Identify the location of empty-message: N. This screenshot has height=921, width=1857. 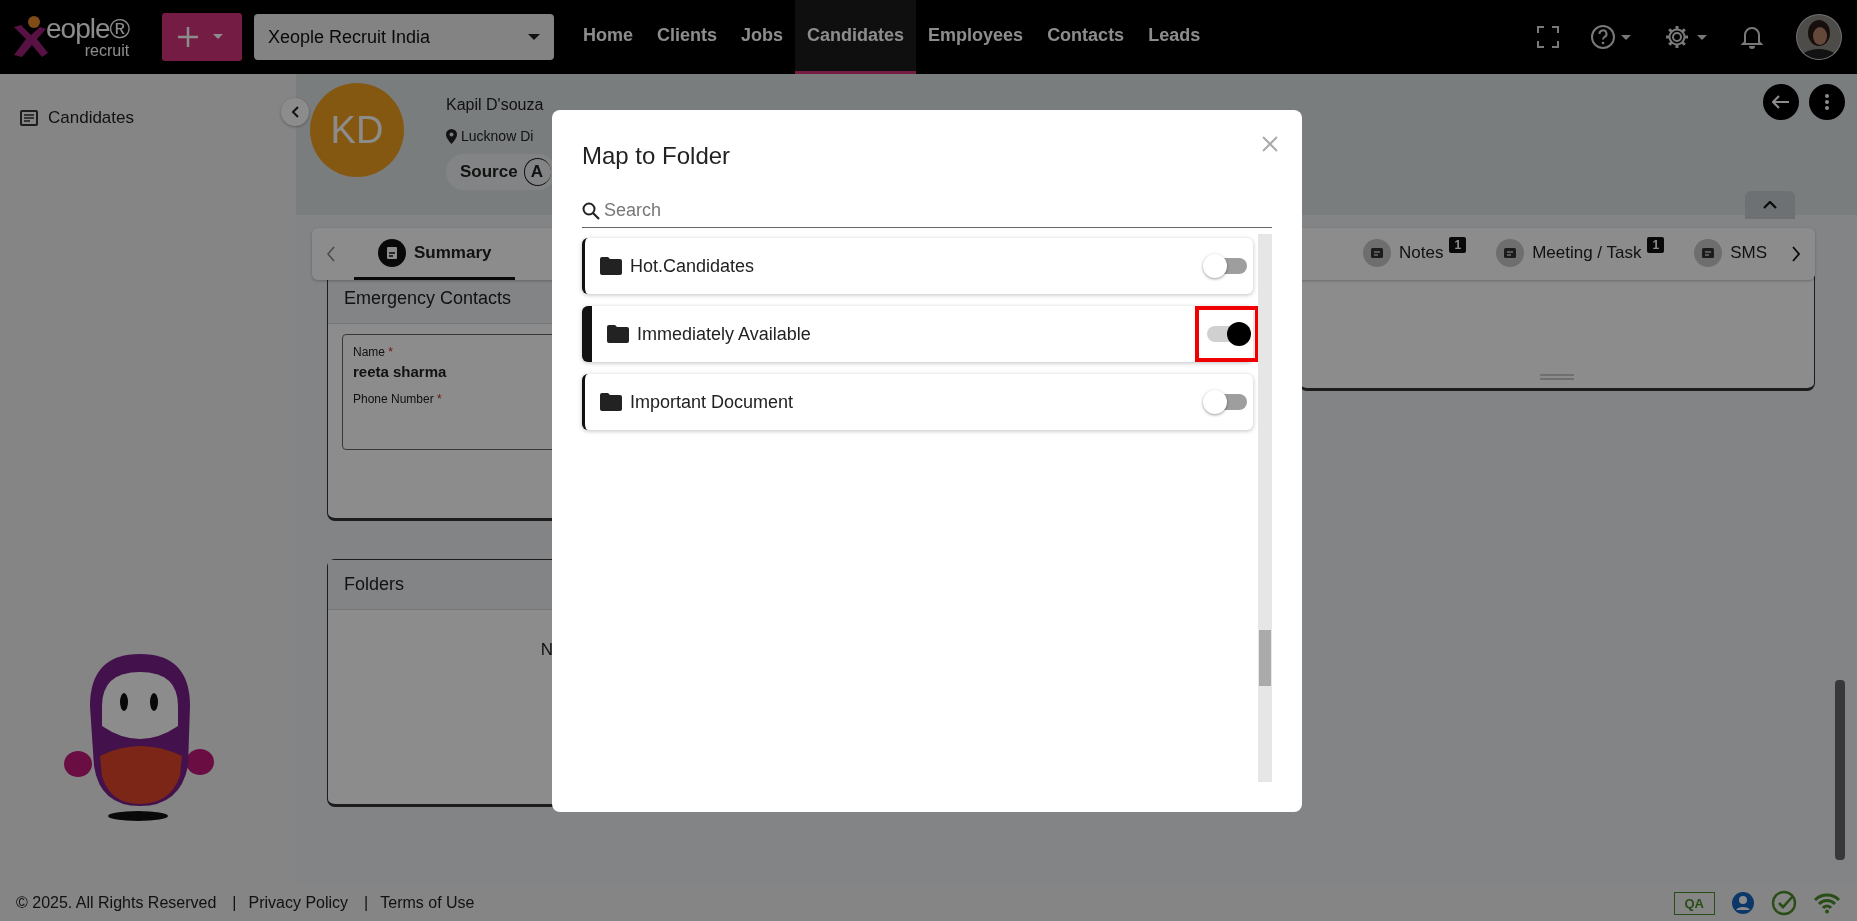
(547, 649).